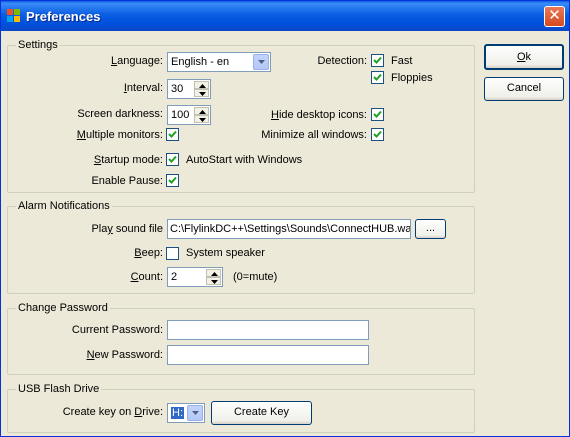  I want to click on current-password-field, so click(268, 330).